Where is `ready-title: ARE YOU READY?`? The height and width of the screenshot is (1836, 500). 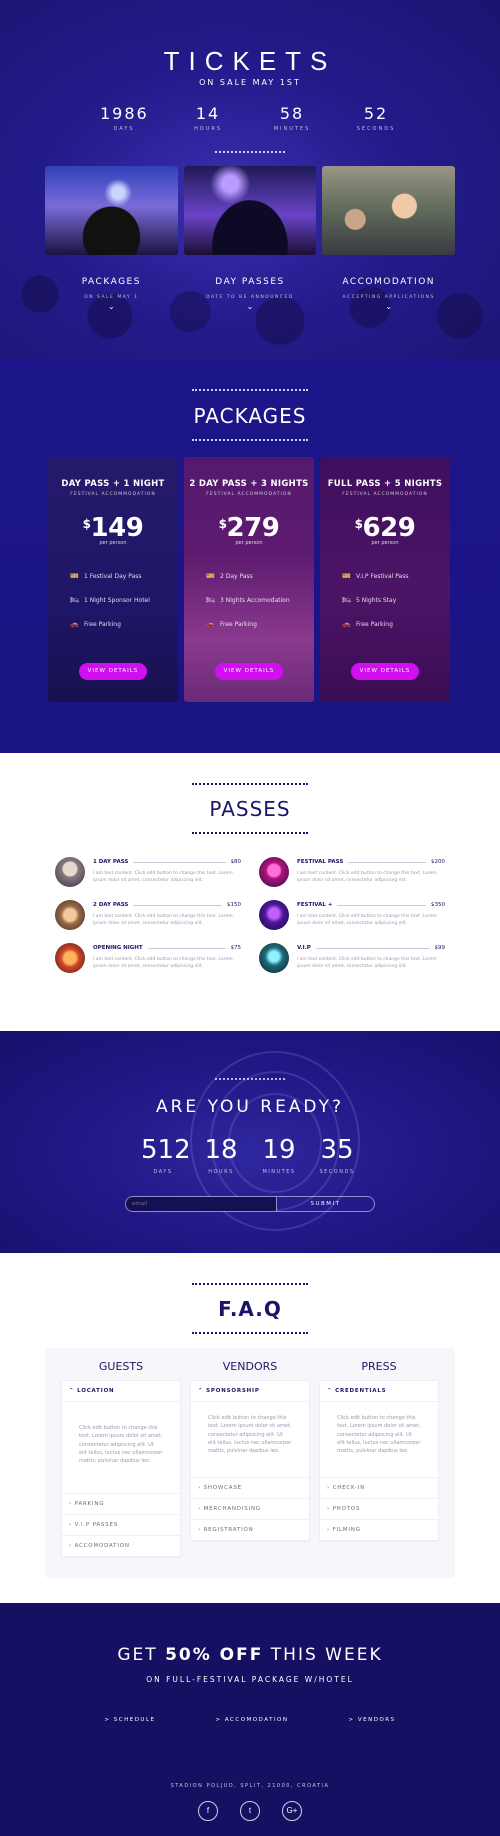 ready-title: ARE YOU READY? is located at coordinates (250, 1107).